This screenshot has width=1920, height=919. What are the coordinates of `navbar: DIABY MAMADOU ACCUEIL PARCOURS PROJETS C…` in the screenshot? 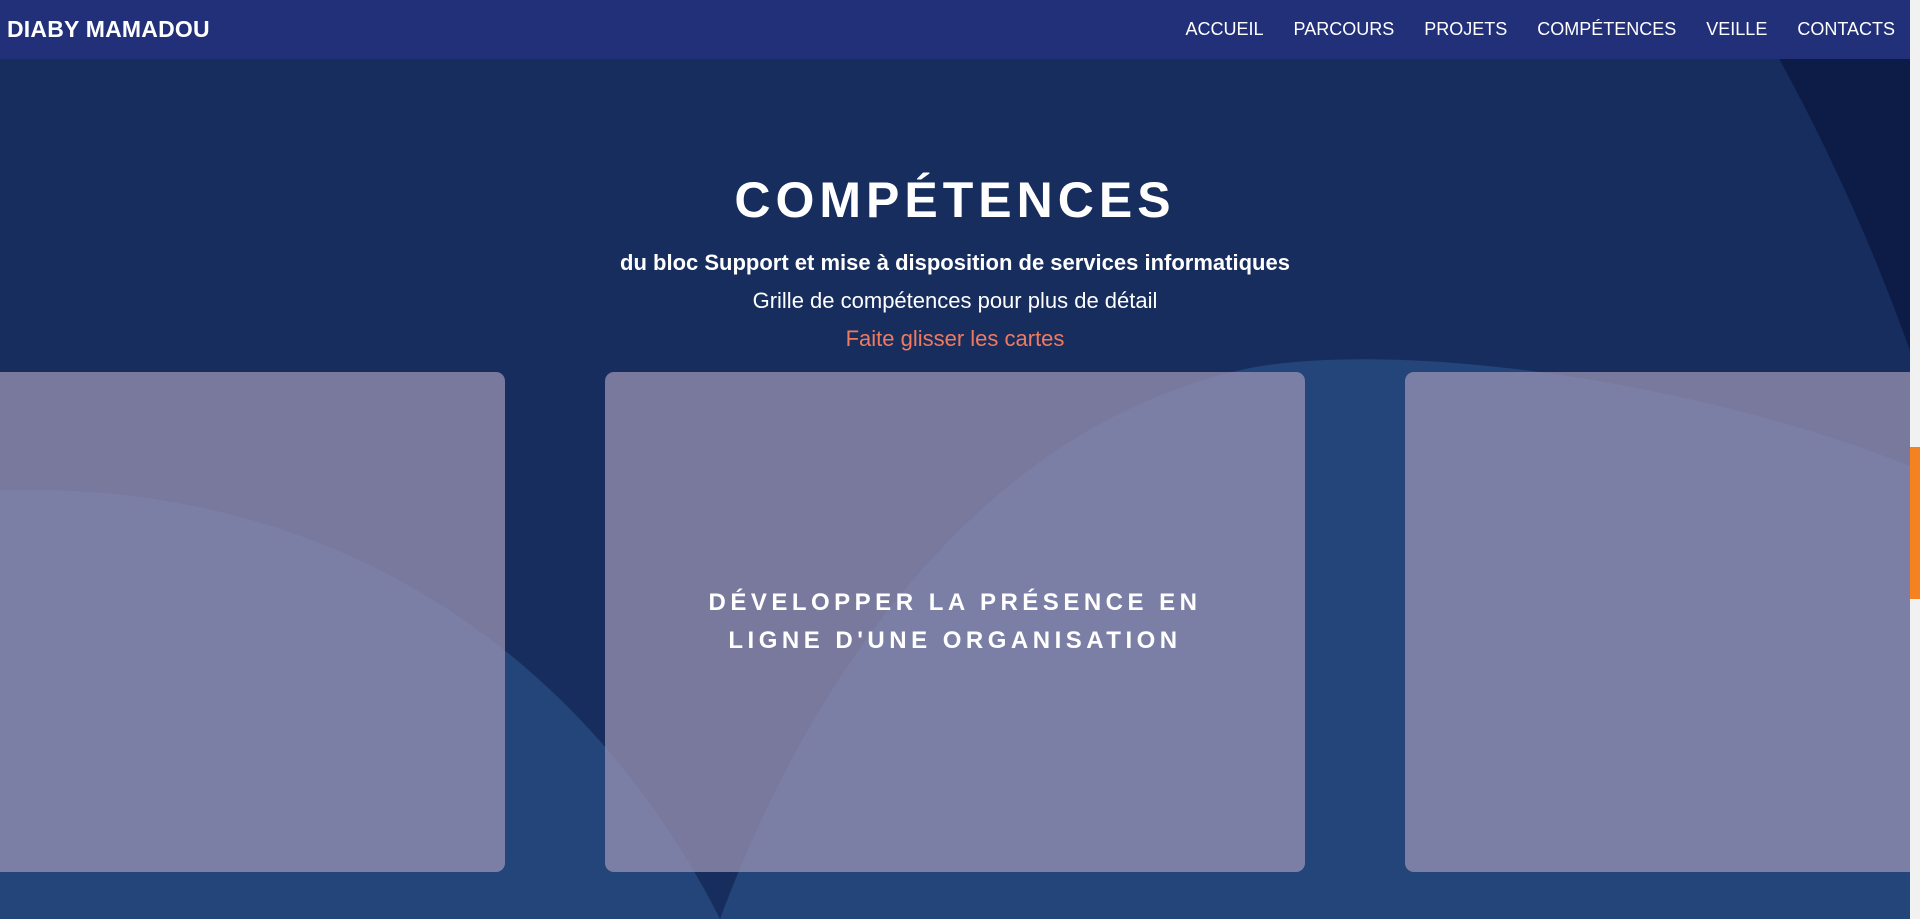 It's located at (955, 29).